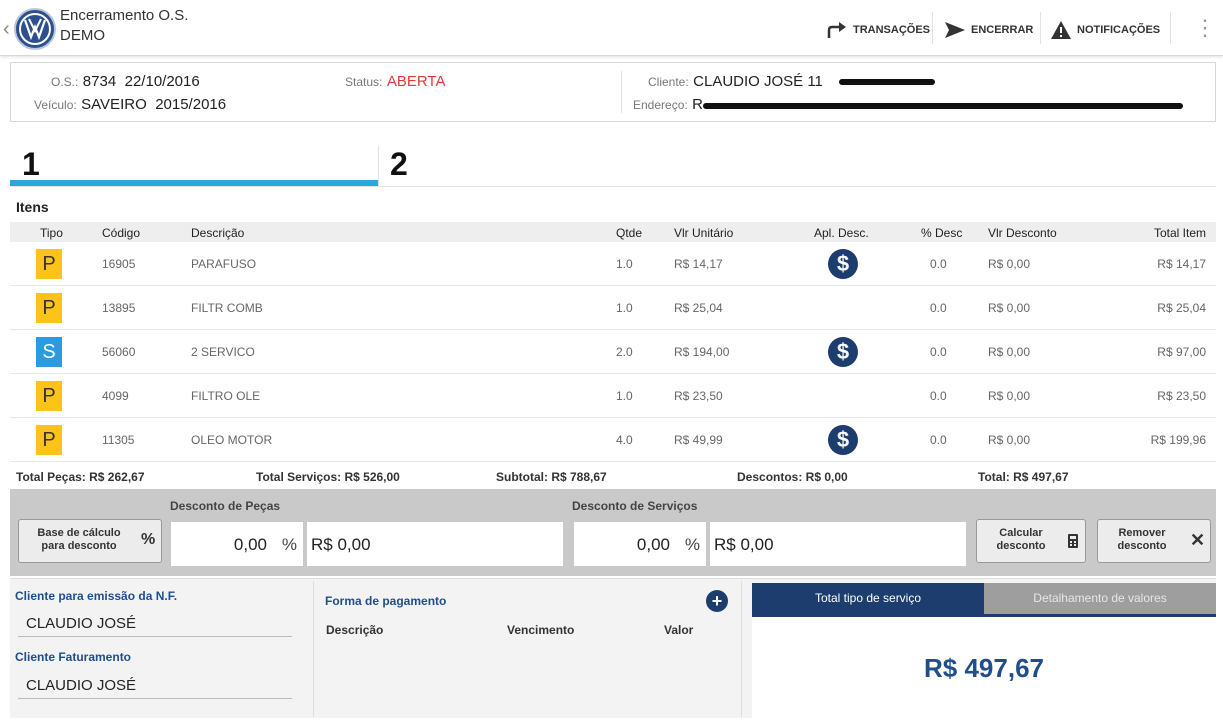  Describe the element at coordinates (892, 30) in the screenshot. I see `transacoes-label: TRANSAÇÕES` at that location.